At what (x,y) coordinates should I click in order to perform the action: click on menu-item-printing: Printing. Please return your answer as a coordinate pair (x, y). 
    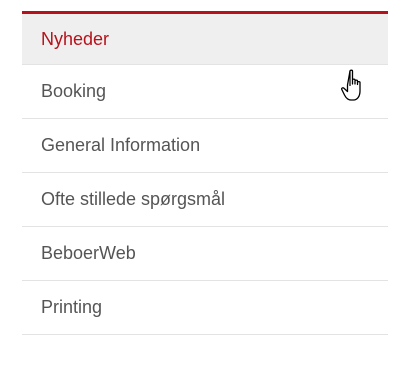
    Looking at the image, I should click on (205, 308).